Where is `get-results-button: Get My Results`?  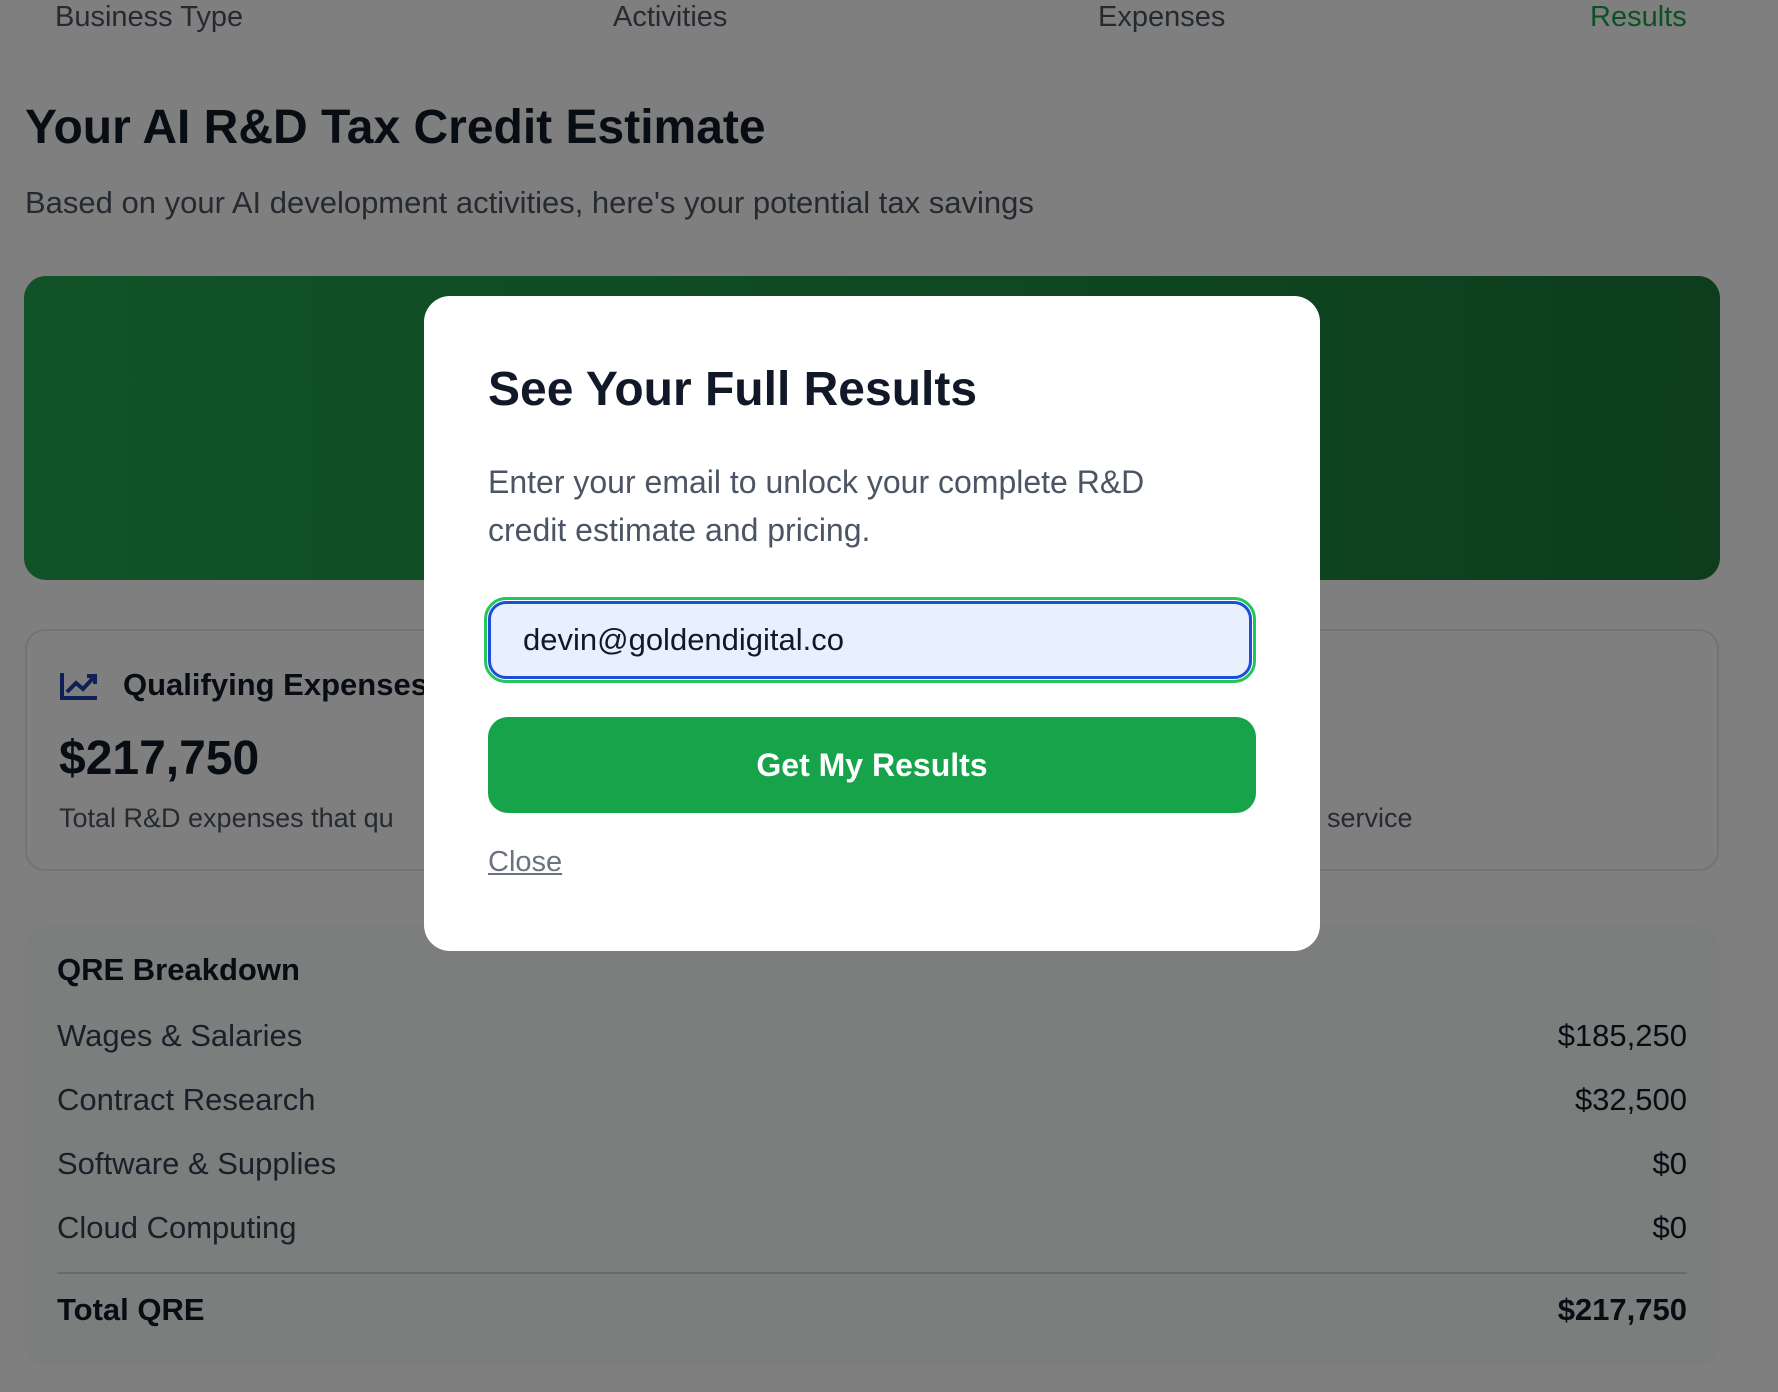 get-results-button: Get My Results is located at coordinates (872, 765).